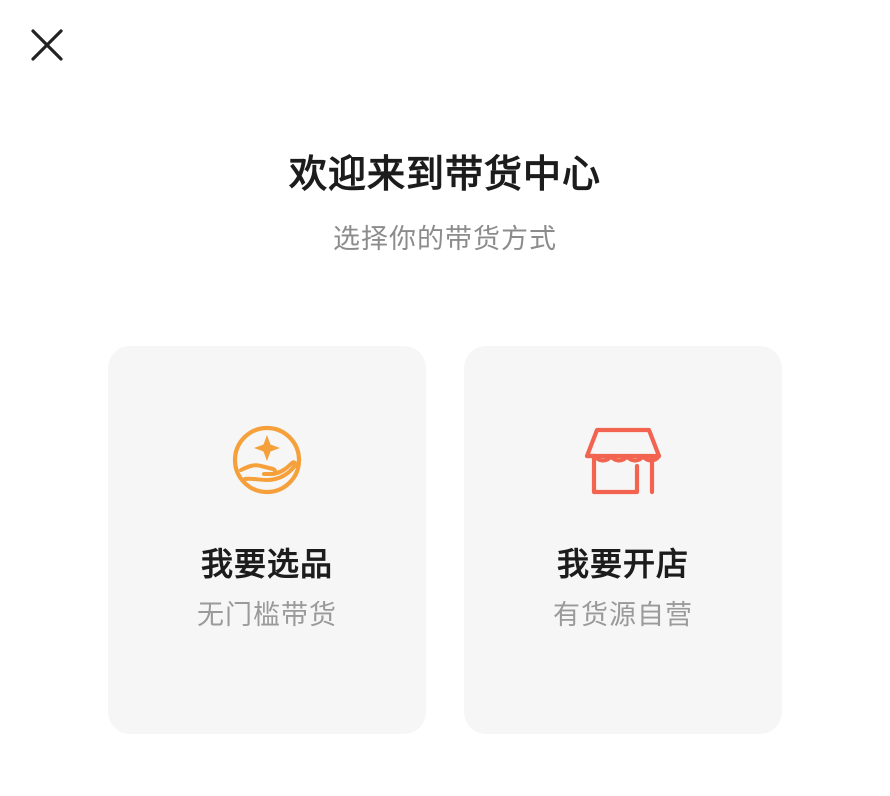 The height and width of the screenshot is (796, 890). What do you see at coordinates (267, 460) in the screenshot?
I see `hand-star-icon` at bounding box center [267, 460].